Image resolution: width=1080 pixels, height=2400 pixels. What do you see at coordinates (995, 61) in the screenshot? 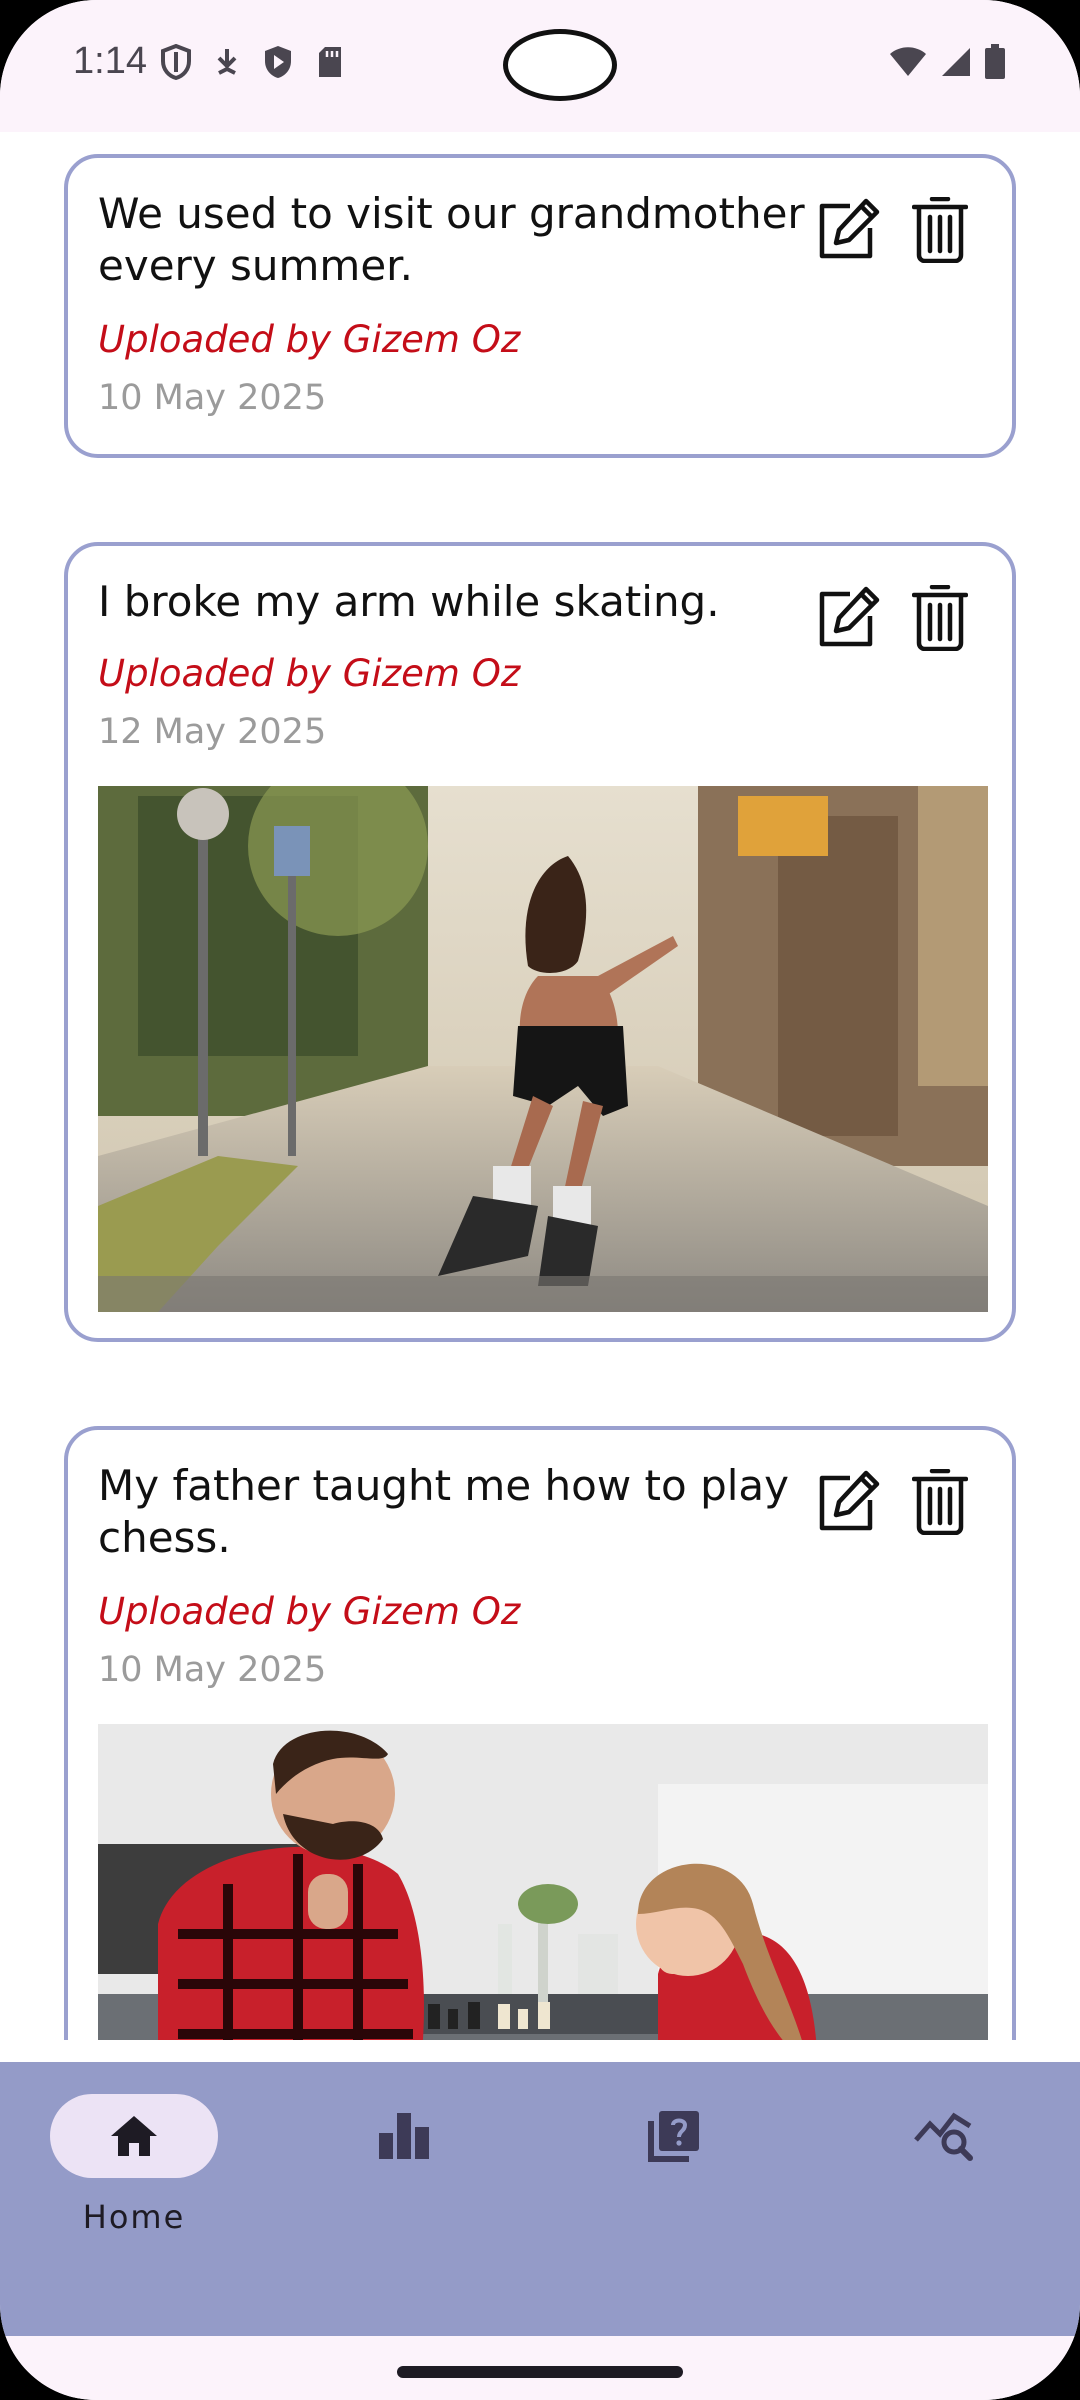
I see `battery-icon` at bounding box center [995, 61].